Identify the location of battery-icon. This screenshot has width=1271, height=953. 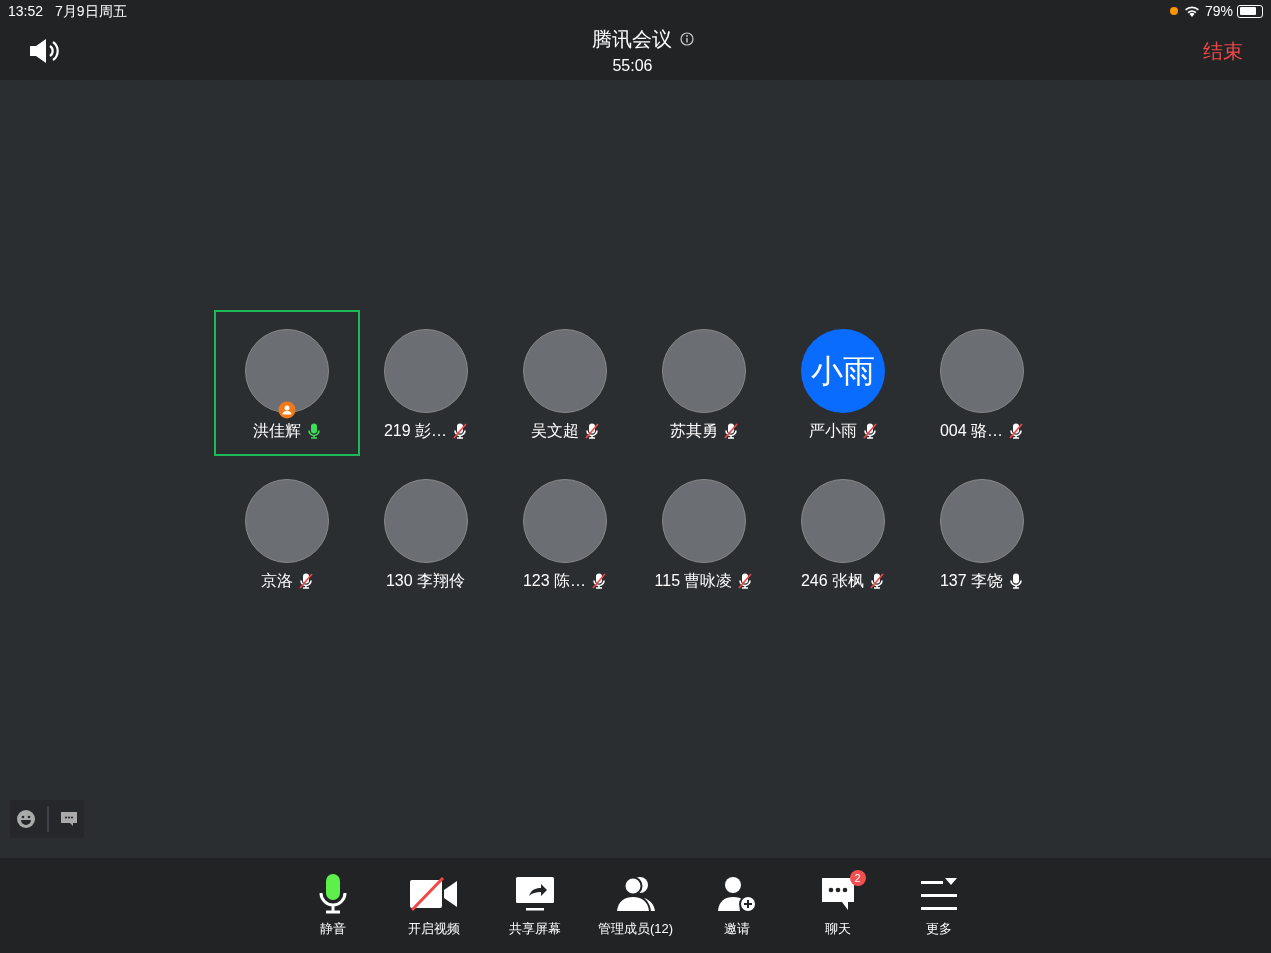
(1250, 11).